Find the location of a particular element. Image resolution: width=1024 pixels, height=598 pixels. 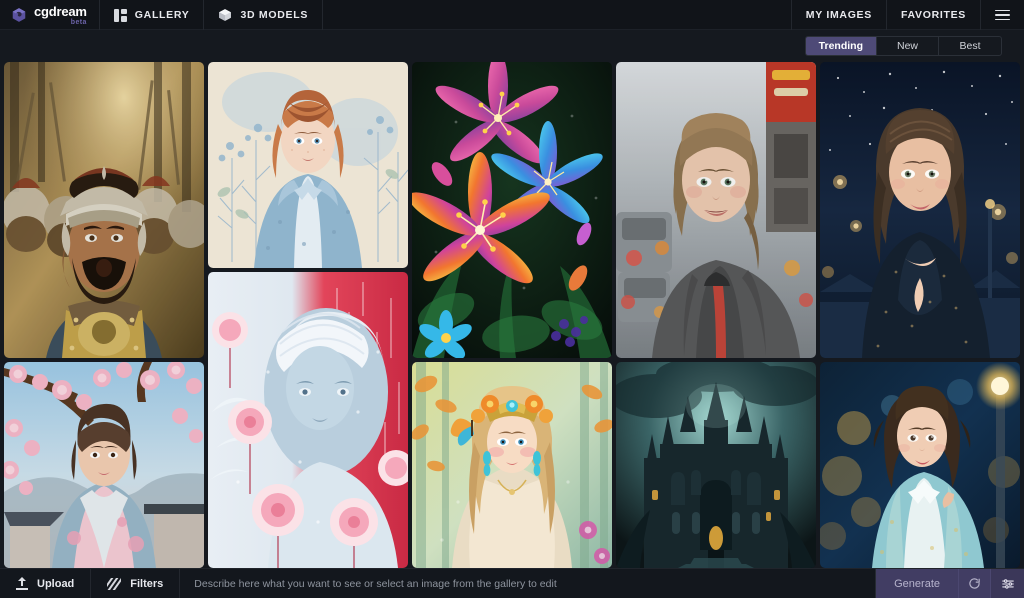

nav-item-my-images-label: MY IMAGES is located at coordinates (838, 15).